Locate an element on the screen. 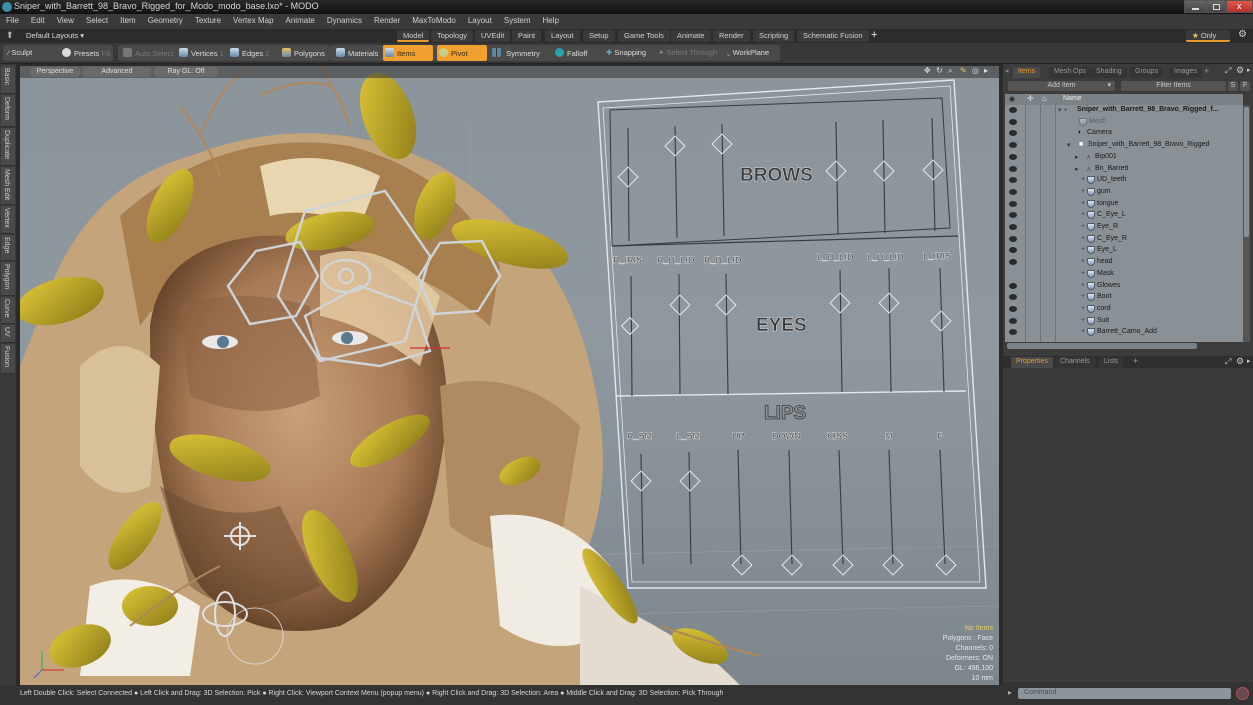 This screenshot has height=705, width=1253. zoom-icon: ⌕ is located at coordinates (950, 71).